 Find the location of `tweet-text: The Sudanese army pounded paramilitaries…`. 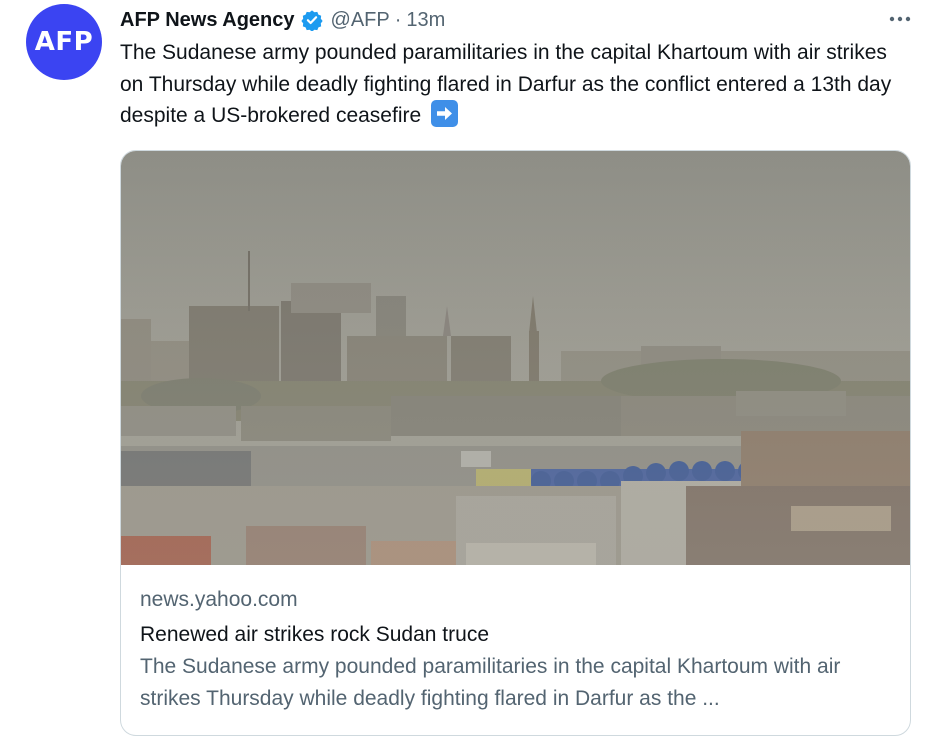

tweet-text: The Sudanese army pounded paramilitaries… is located at coordinates (515, 84).